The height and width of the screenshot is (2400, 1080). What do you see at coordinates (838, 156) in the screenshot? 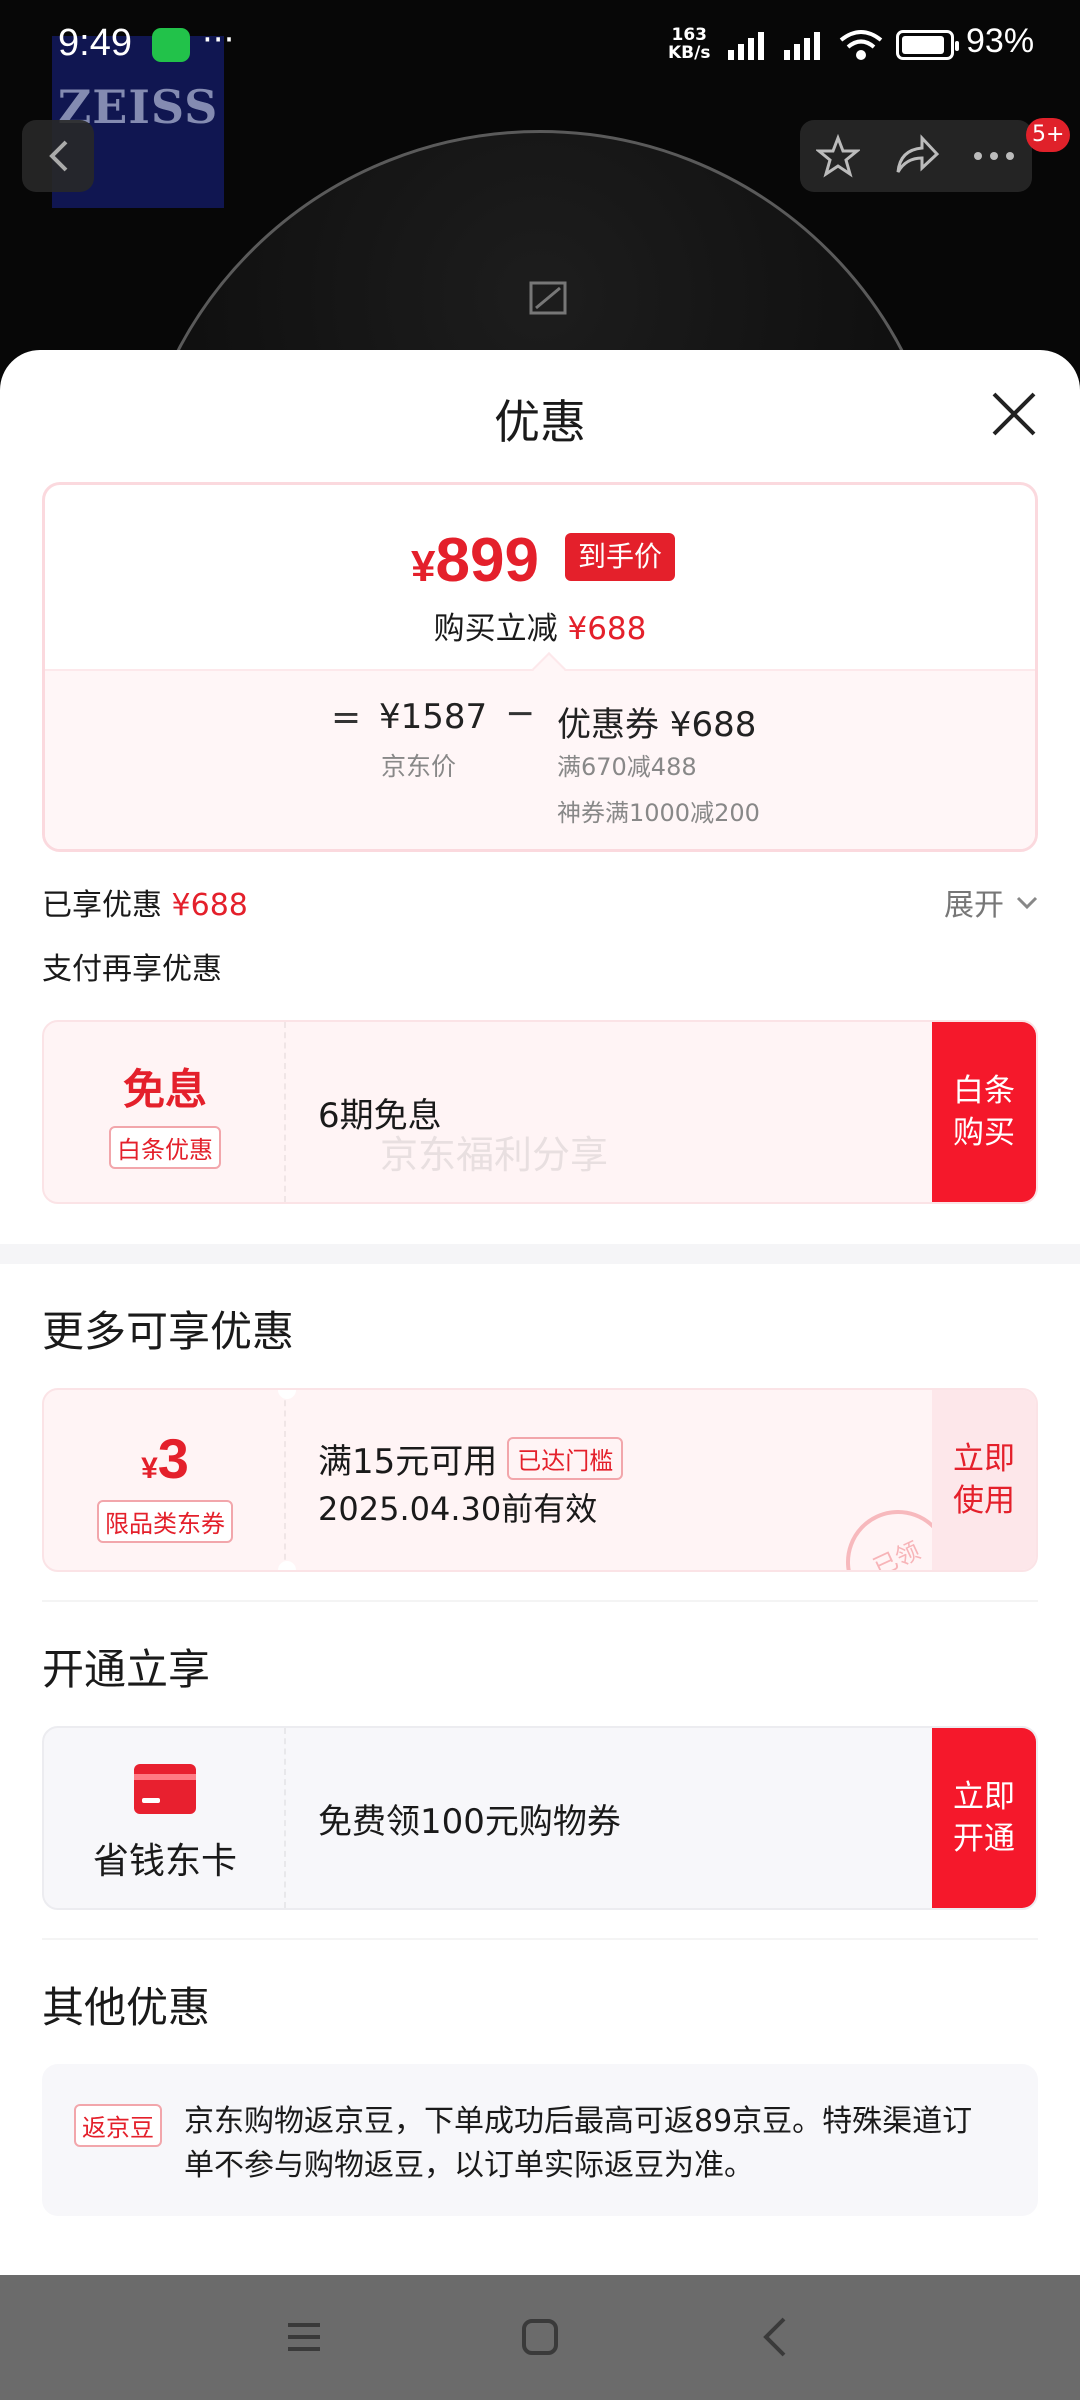
I see `star-icon` at bounding box center [838, 156].